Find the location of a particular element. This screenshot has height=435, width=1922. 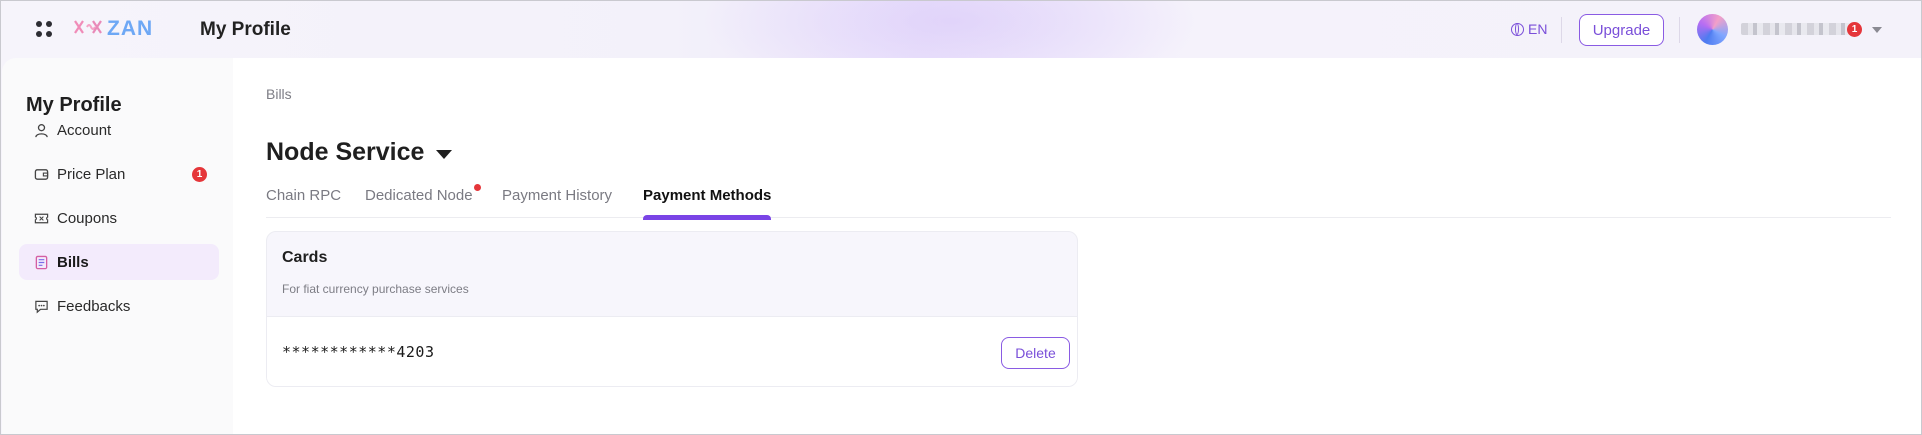

tab-payment-history: Payment History is located at coordinates (557, 202).